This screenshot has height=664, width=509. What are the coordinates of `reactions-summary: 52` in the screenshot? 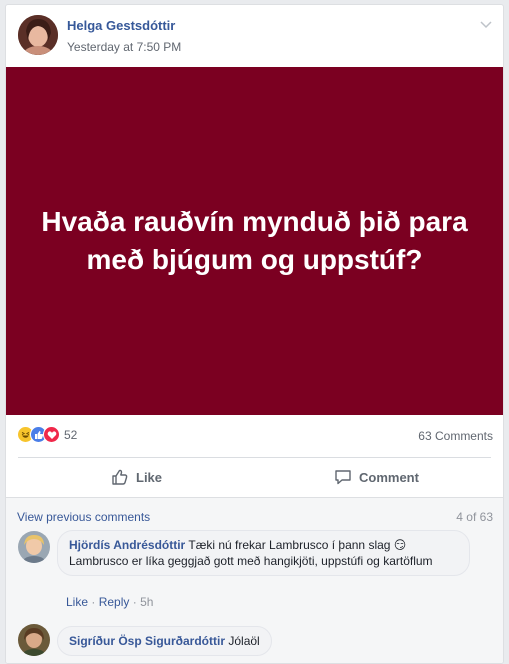 It's located at (47, 434).